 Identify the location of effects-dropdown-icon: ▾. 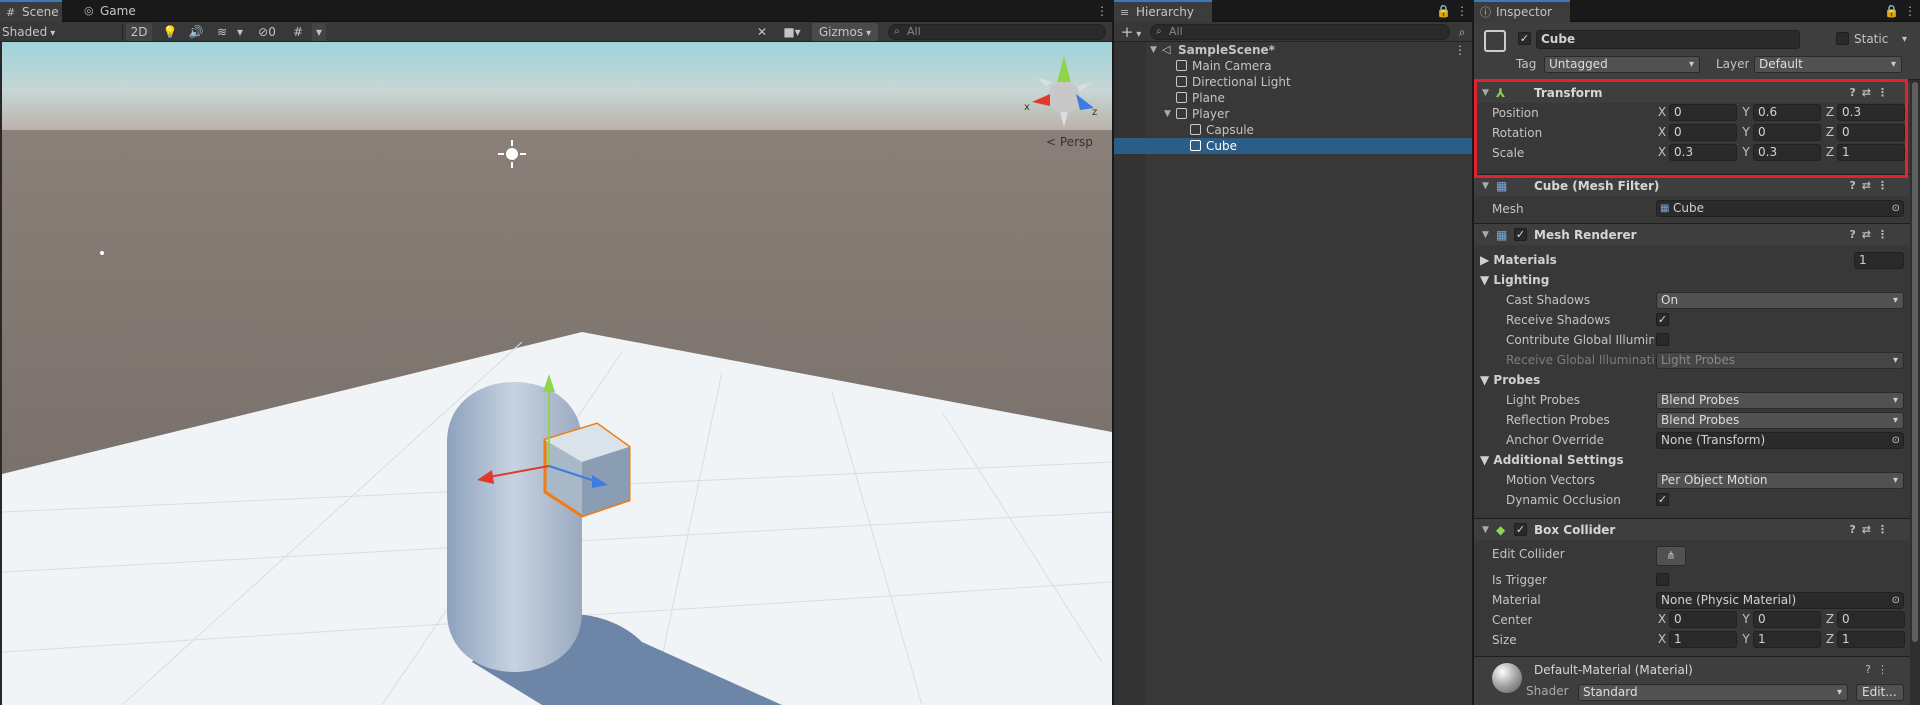
(240, 32).